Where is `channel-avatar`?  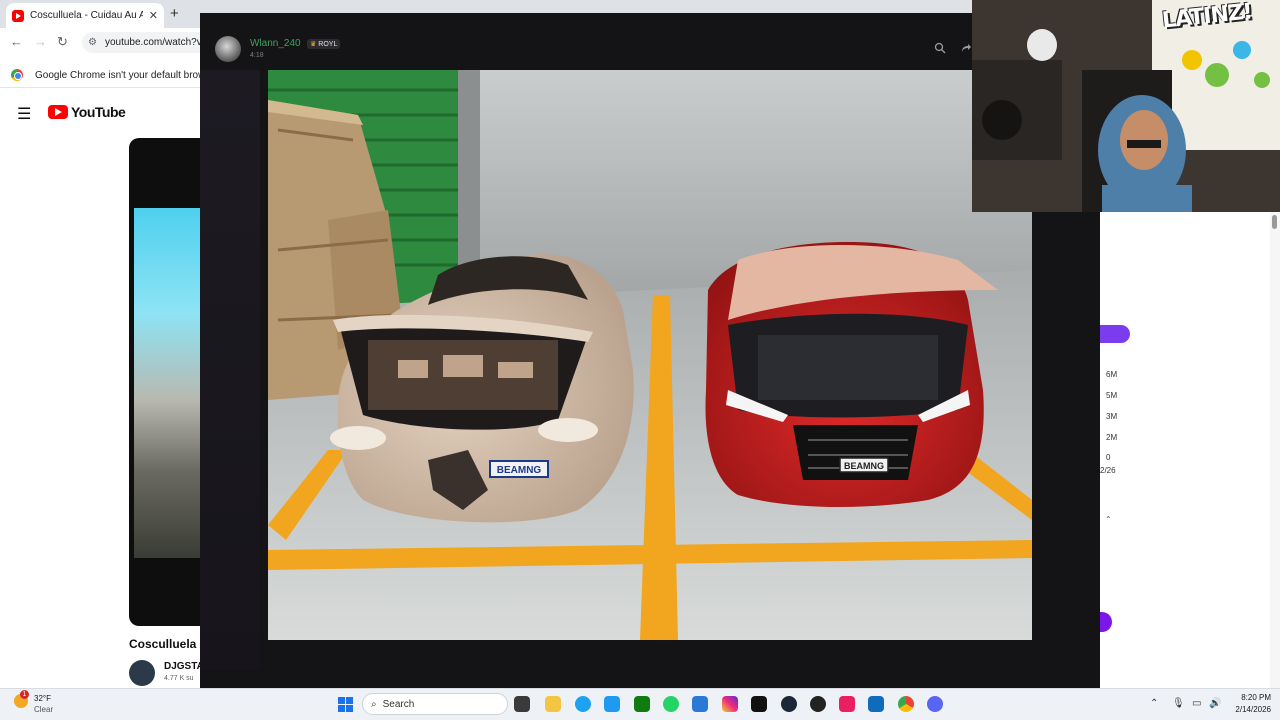 channel-avatar is located at coordinates (142, 673).